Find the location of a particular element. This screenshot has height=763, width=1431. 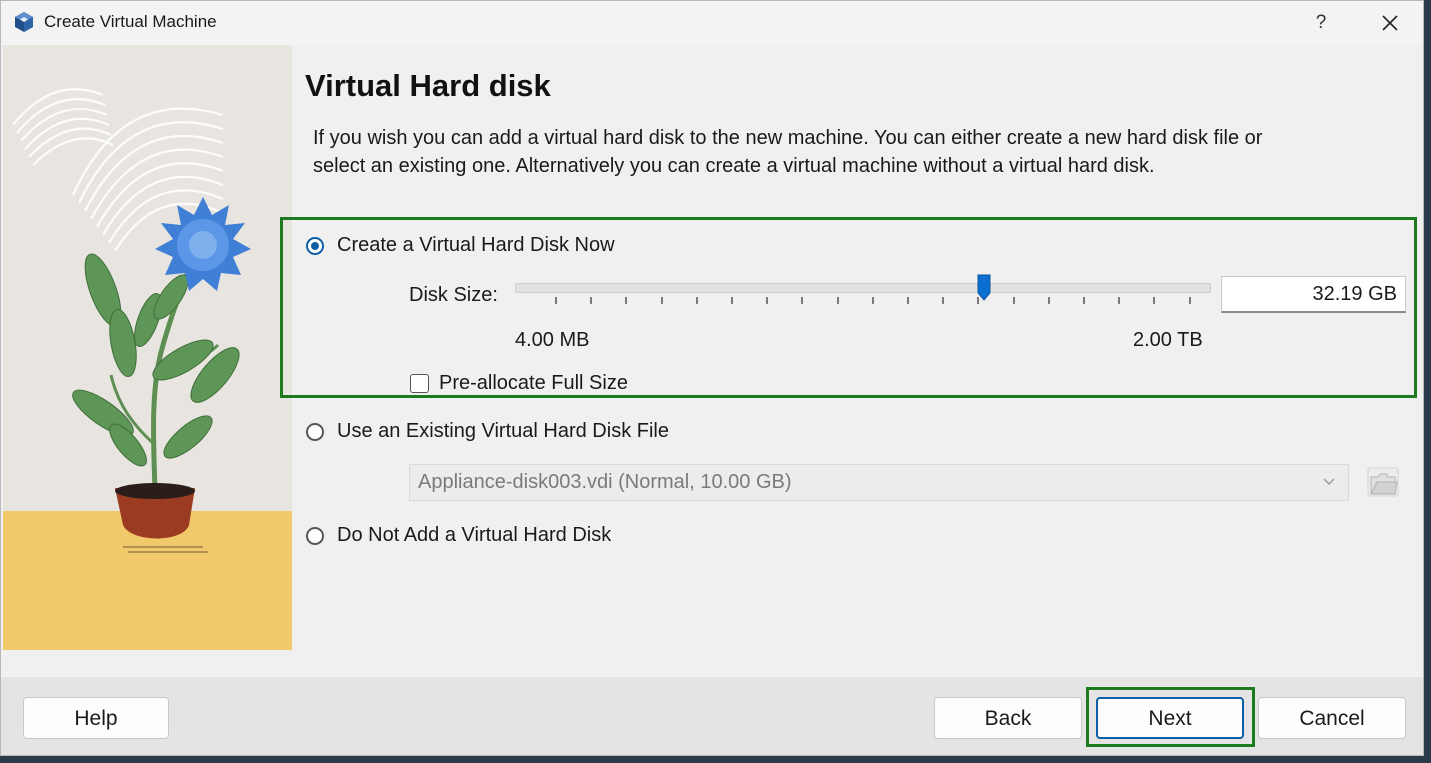

disk-size-input: 32.19 GB is located at coordinates (1313, 294).